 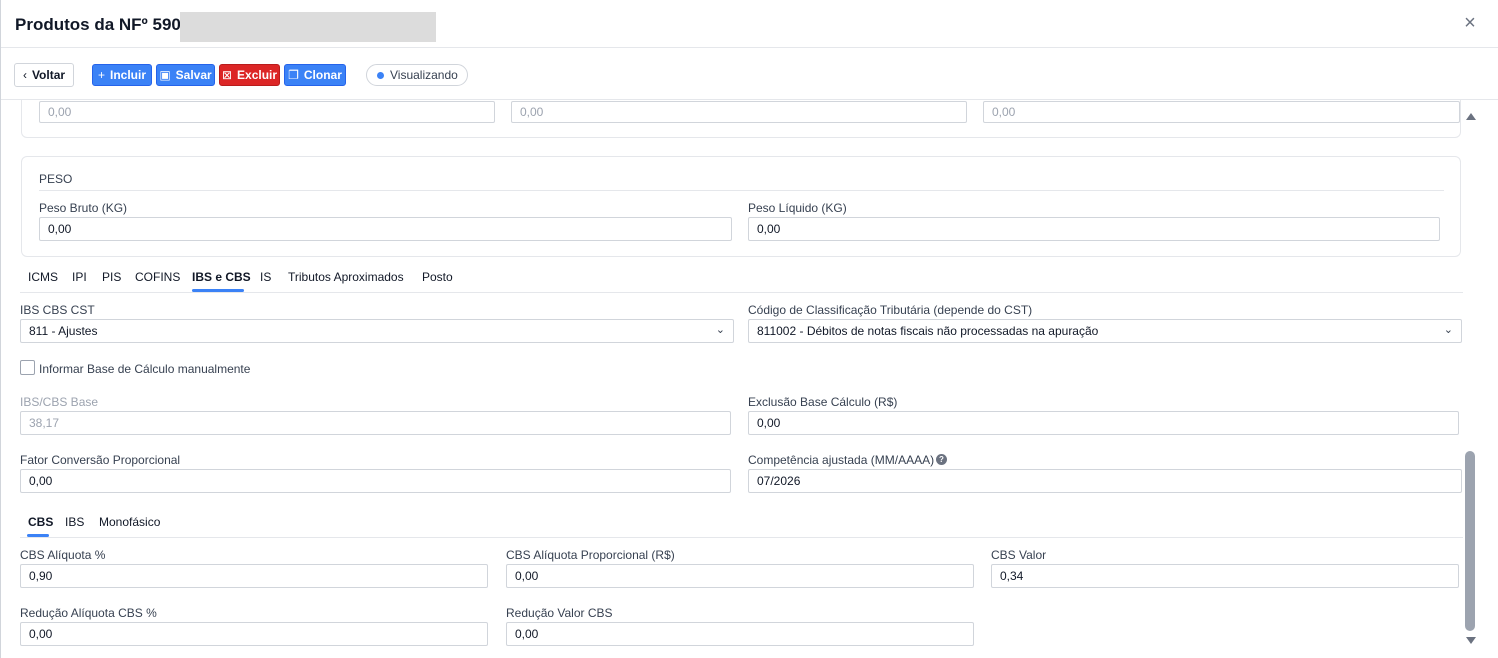 I want to click on add-label: Incluir, so click(x=128, y=75).